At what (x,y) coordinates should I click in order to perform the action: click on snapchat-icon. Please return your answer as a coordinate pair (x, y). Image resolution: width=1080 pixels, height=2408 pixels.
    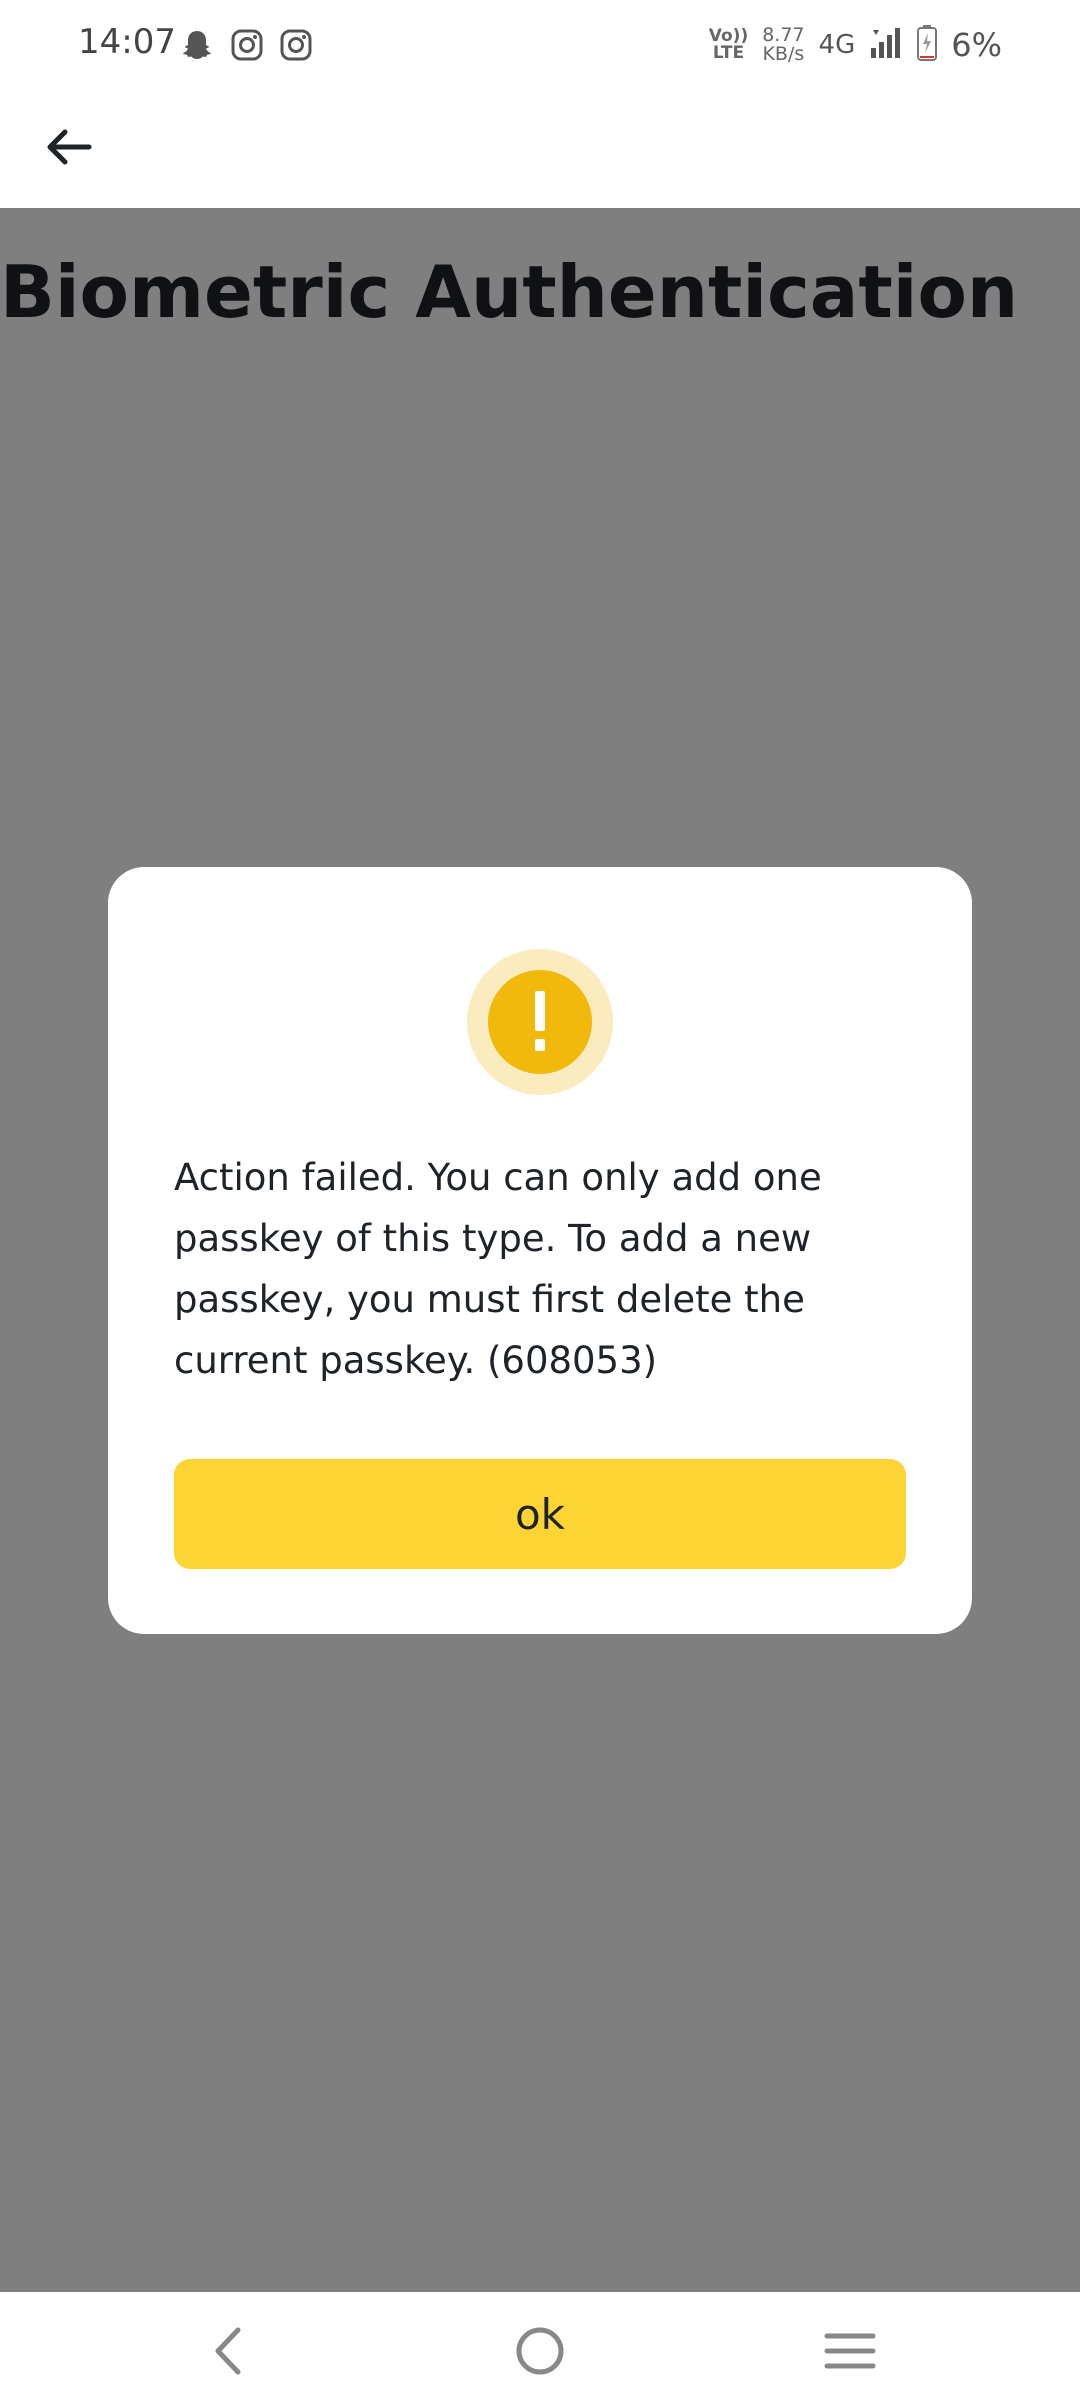
    Looking at the image, I should click on (197, 45).